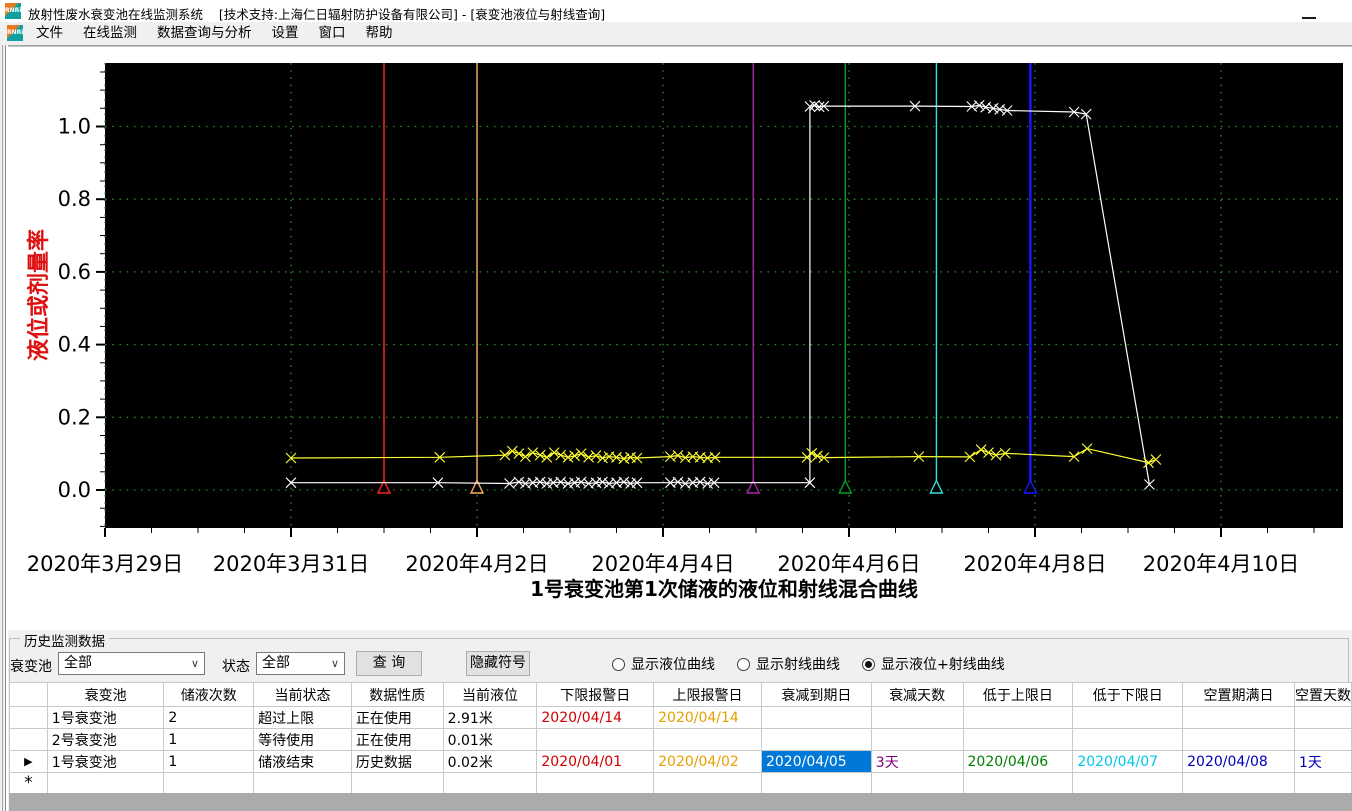 The image size is (1352, 811). What do you see at coordinates (490, 717) in the screenshot?
I see `table-cell: 2.91米` at bounding box center [490, 717].